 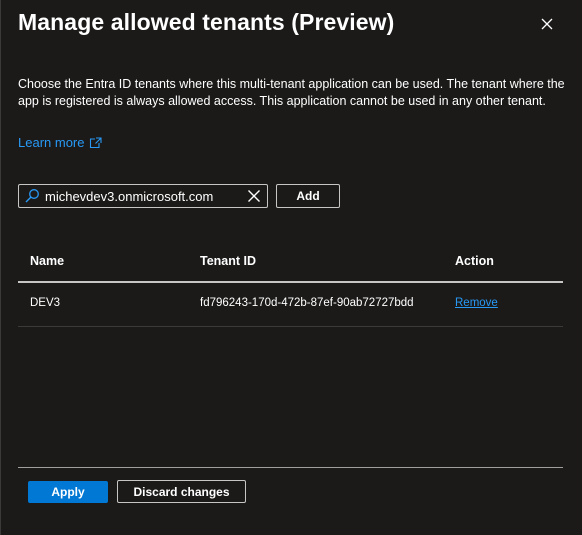 I want to click on panel-title: Manage allowed tenants (Preview), so click(x=206, y=22).